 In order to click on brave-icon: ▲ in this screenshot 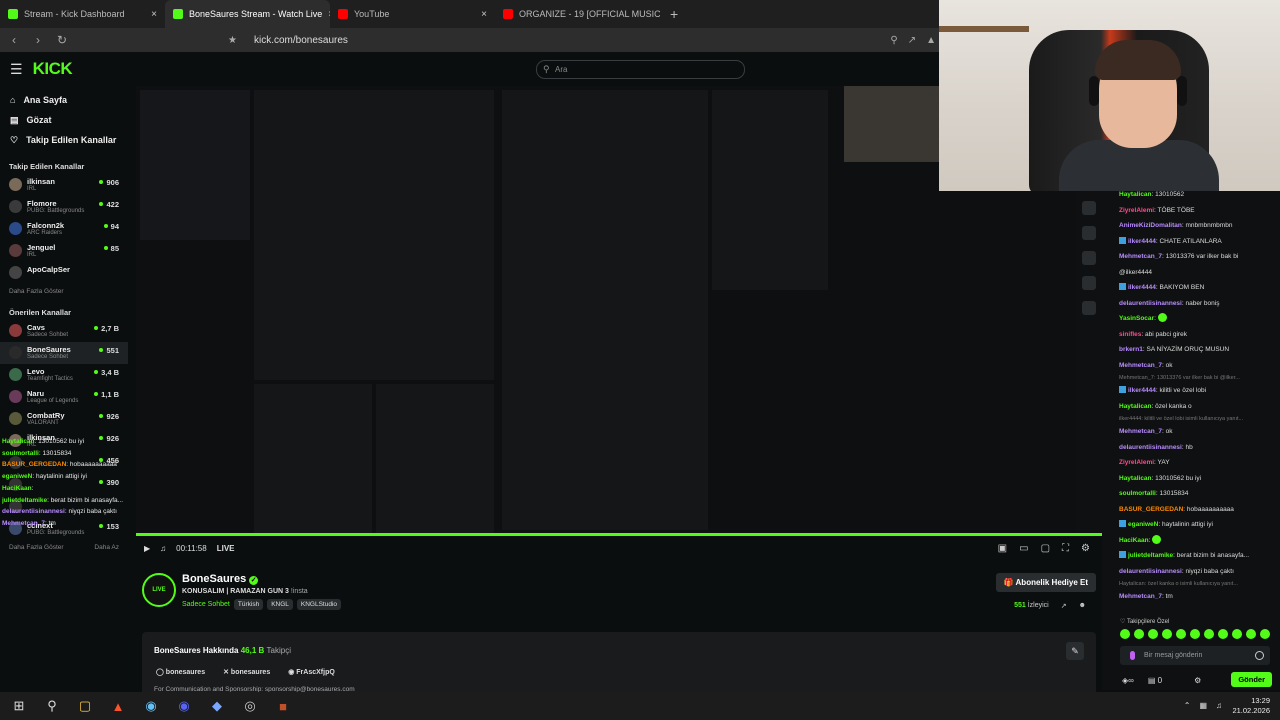, I will do `click(118, 706)`.